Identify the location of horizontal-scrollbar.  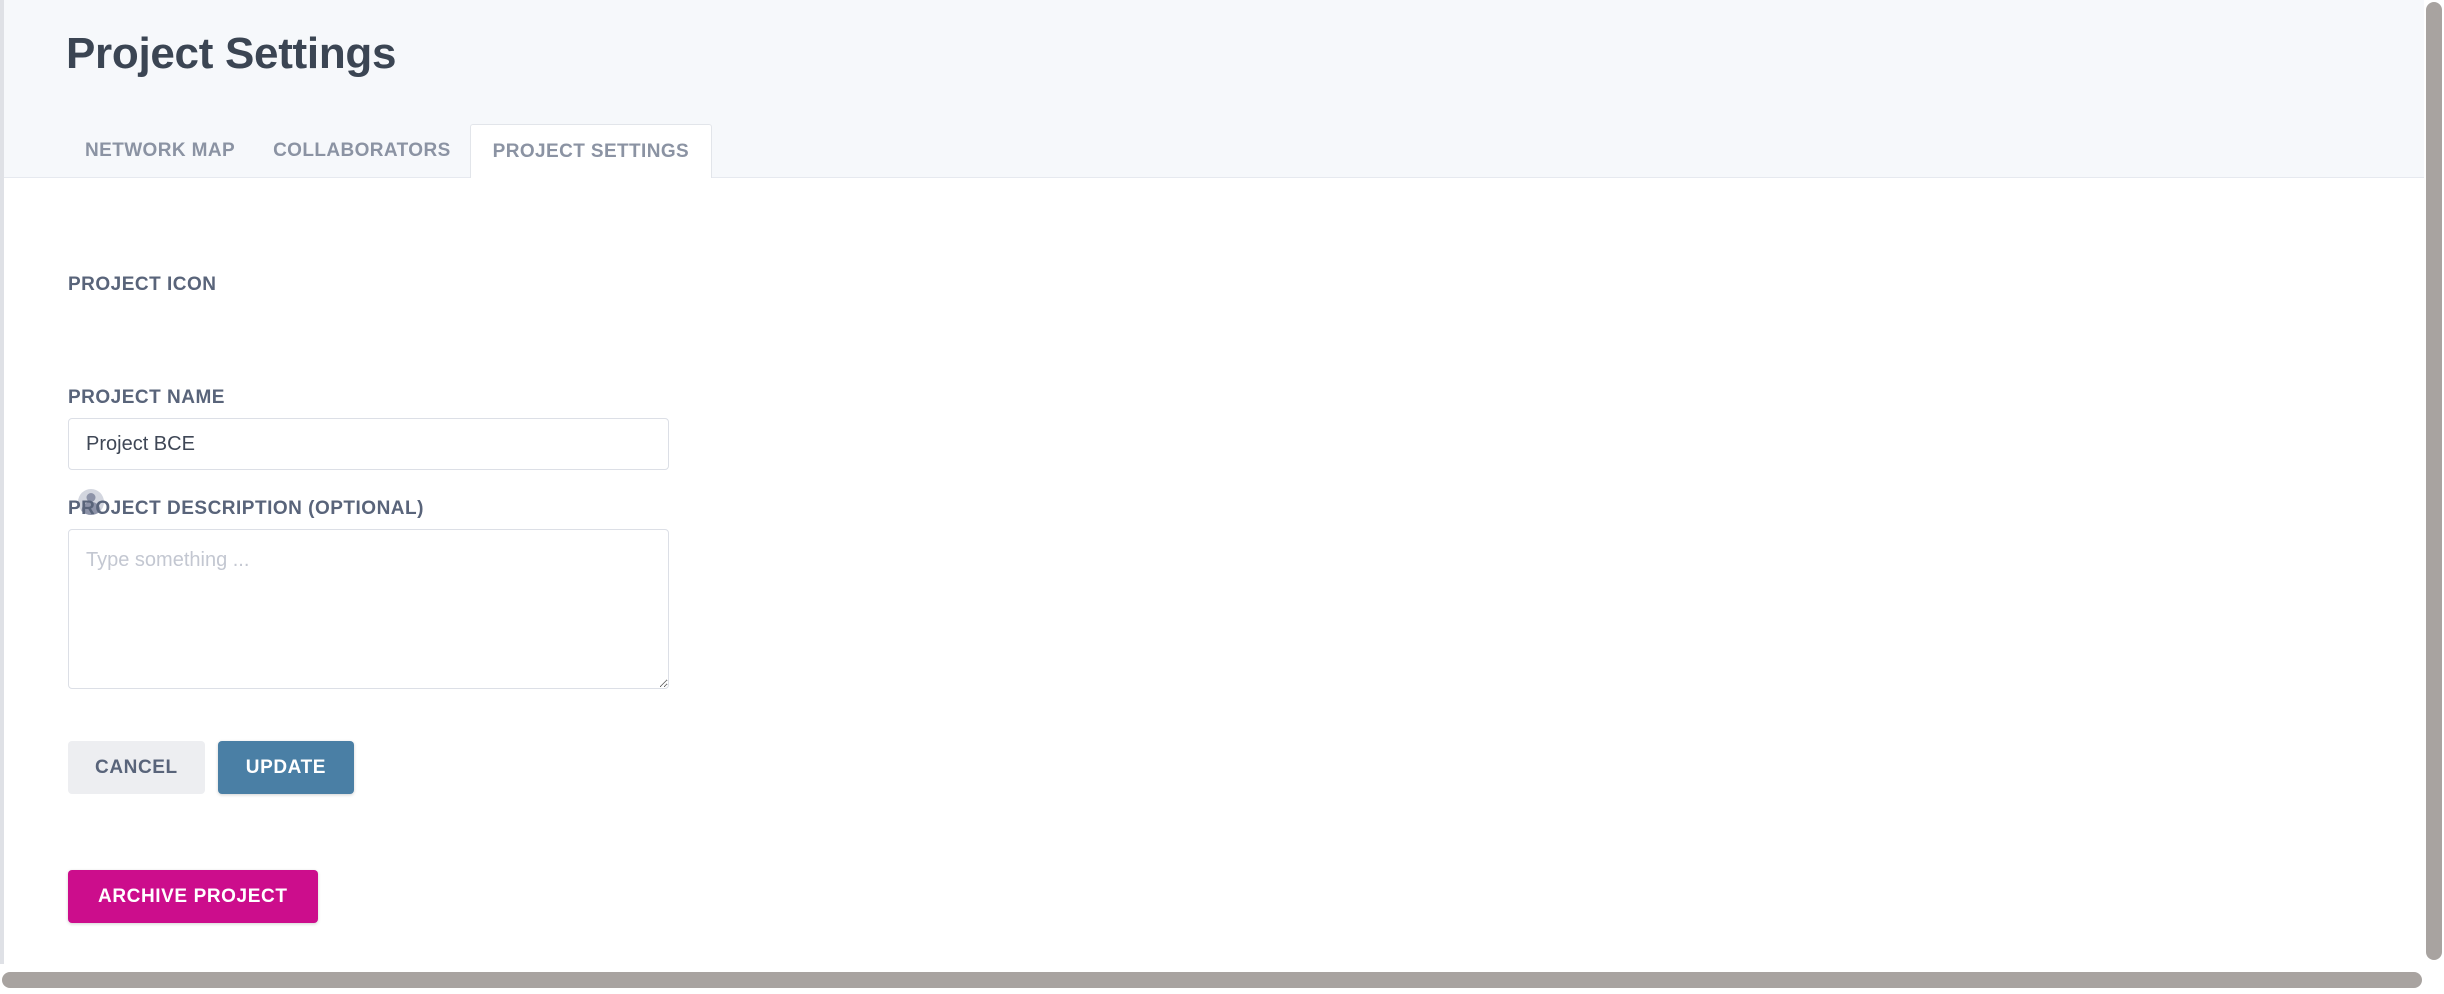
(1222, 979).